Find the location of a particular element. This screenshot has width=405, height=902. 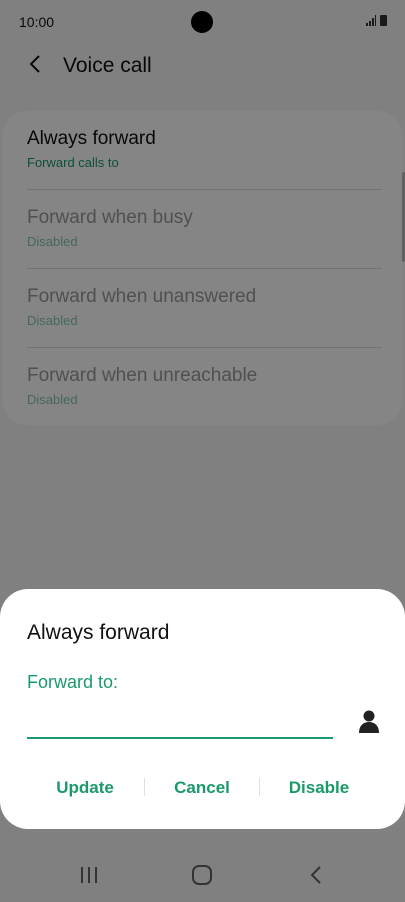

navigation-bar is located at coordinates (202, 874).